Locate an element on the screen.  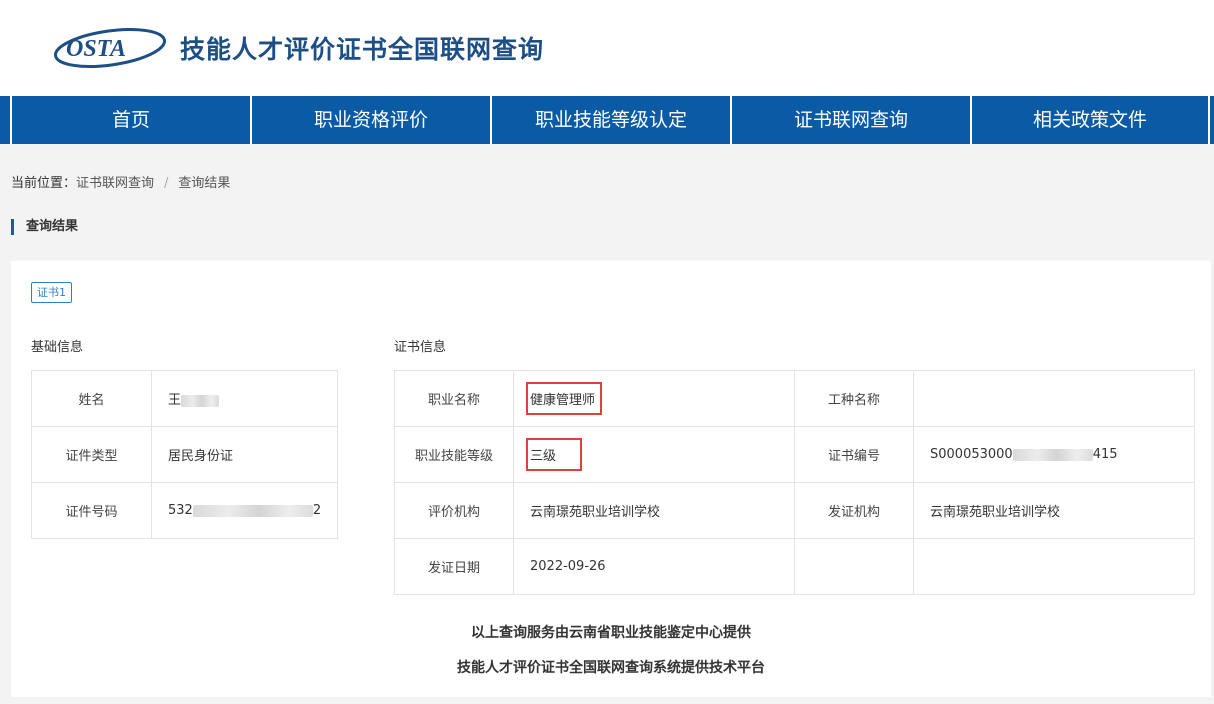
id-number-value: 532 2 is located at coordinates (244, 510).